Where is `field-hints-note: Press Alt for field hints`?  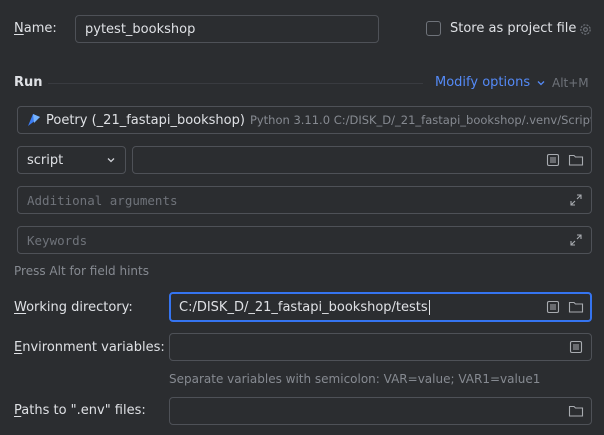 field-hints-note: Press Alt for field hints is located at coordinates (81, 271).